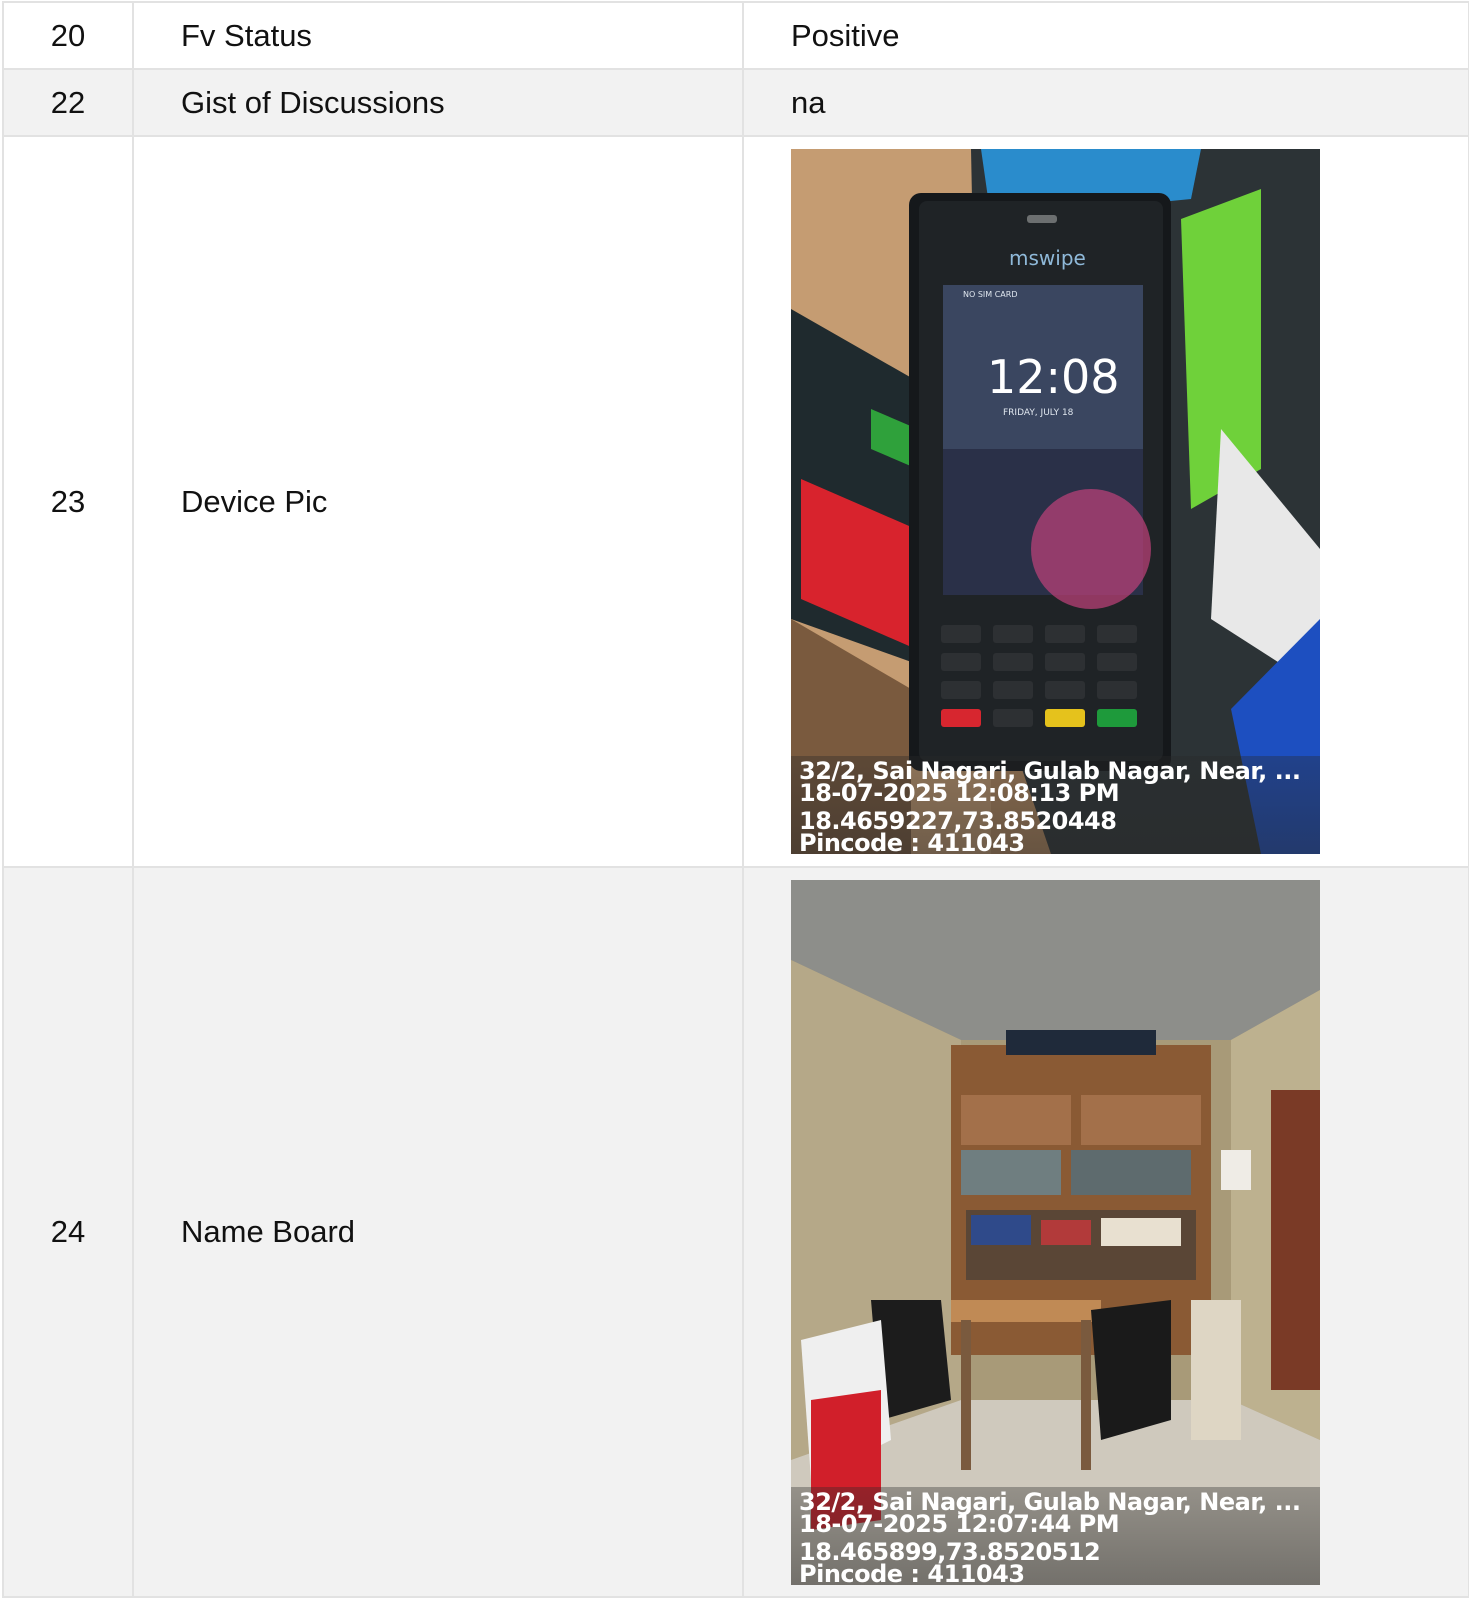 This screenshot has width=1469, height=1600. Describe the element at coordinates (1053, 377) in the screenshot. I see `screen-time-text: 12:08` at that location.